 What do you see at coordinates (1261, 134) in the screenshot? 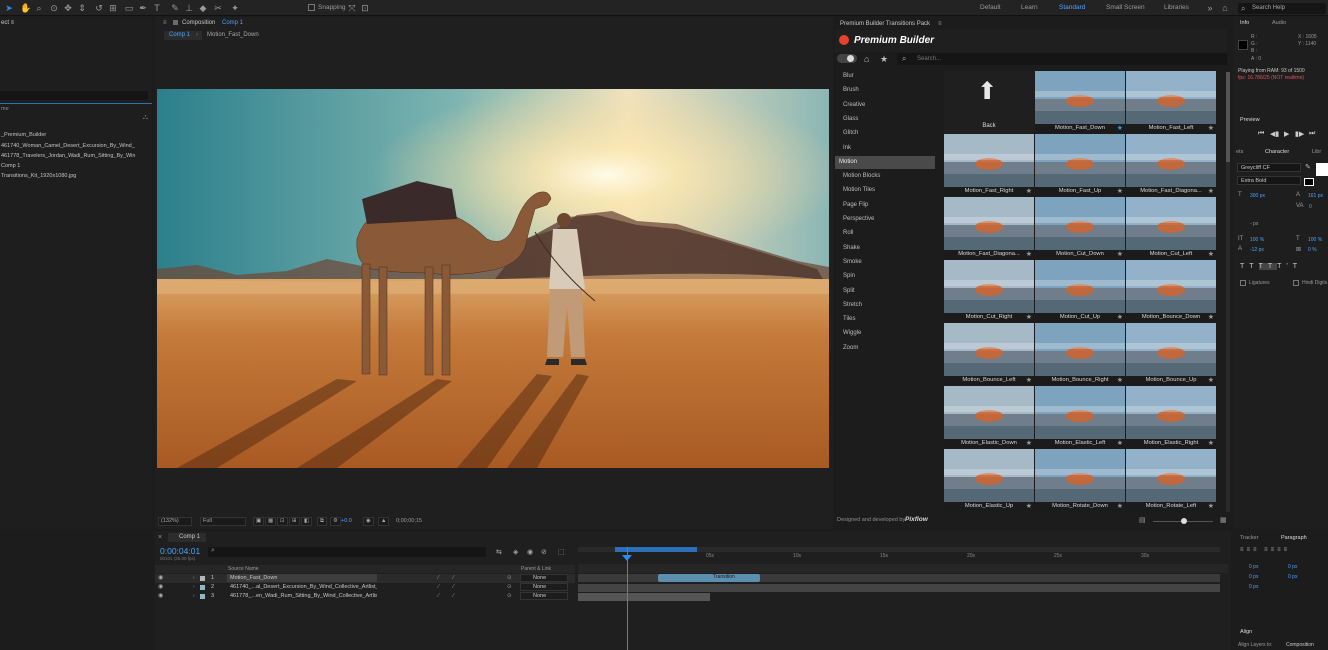
I see `first-frame-icon: ⏮` at bounding box center [1261, 134].